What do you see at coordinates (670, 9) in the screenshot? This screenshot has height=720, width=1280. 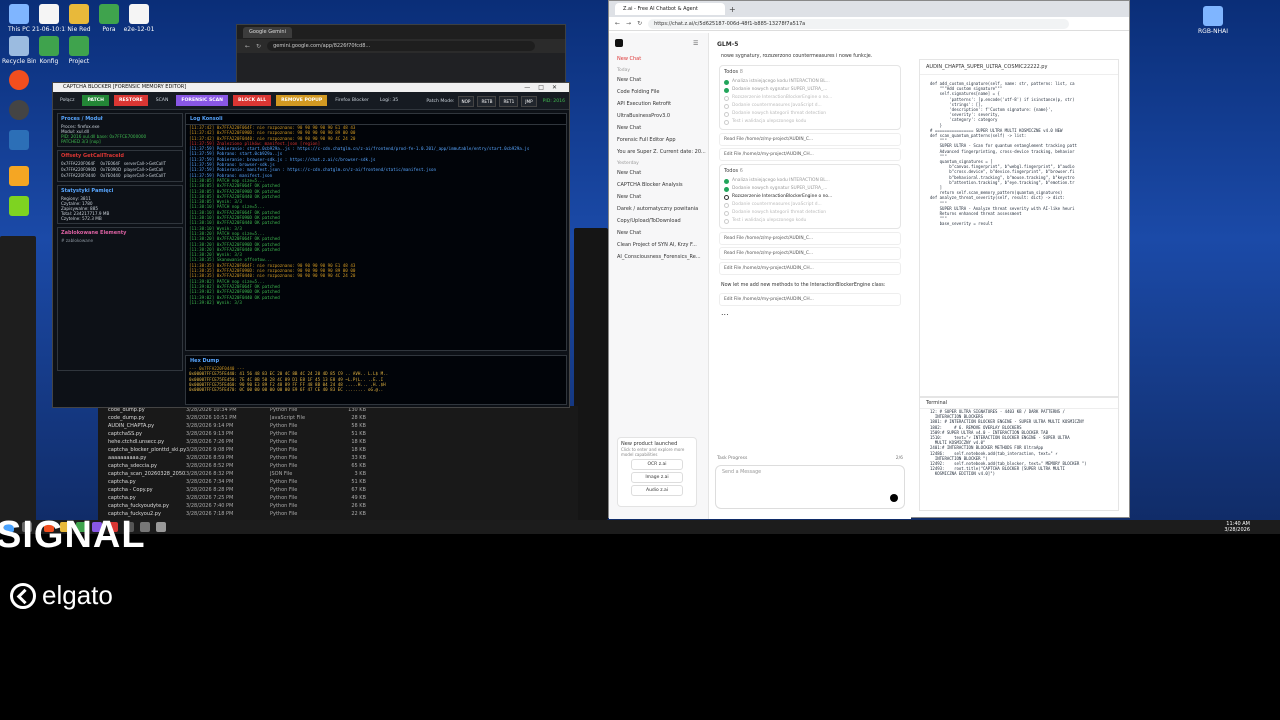 I see `browser-tab: Z.ai - Free AI Chatbot & Agent` at bounding box center [670, 9].